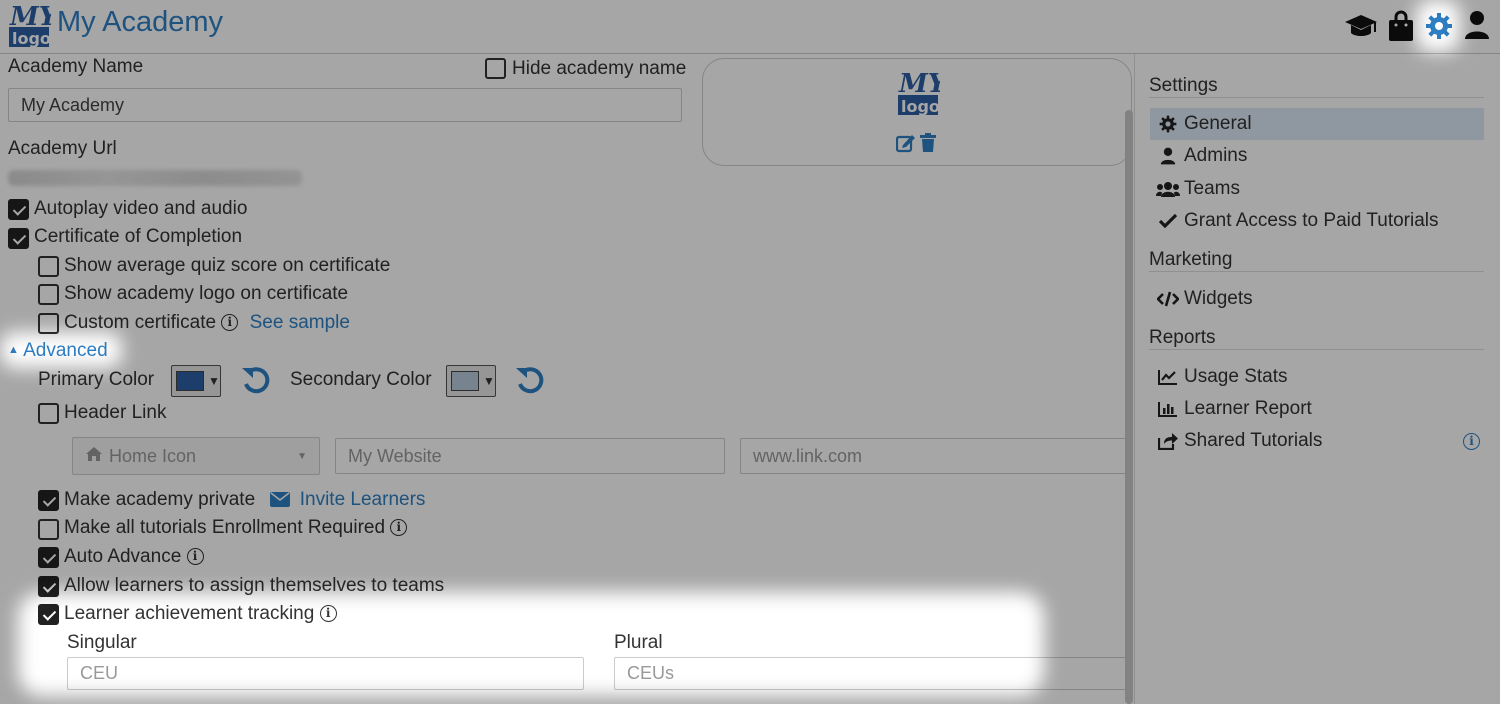 Image resolution: width=1500 pixels, height=704 pixels. What do you see at coordinates (1316, 349) in the screenshot?
I see `reports-divider` at bounding box center [1316, 349].